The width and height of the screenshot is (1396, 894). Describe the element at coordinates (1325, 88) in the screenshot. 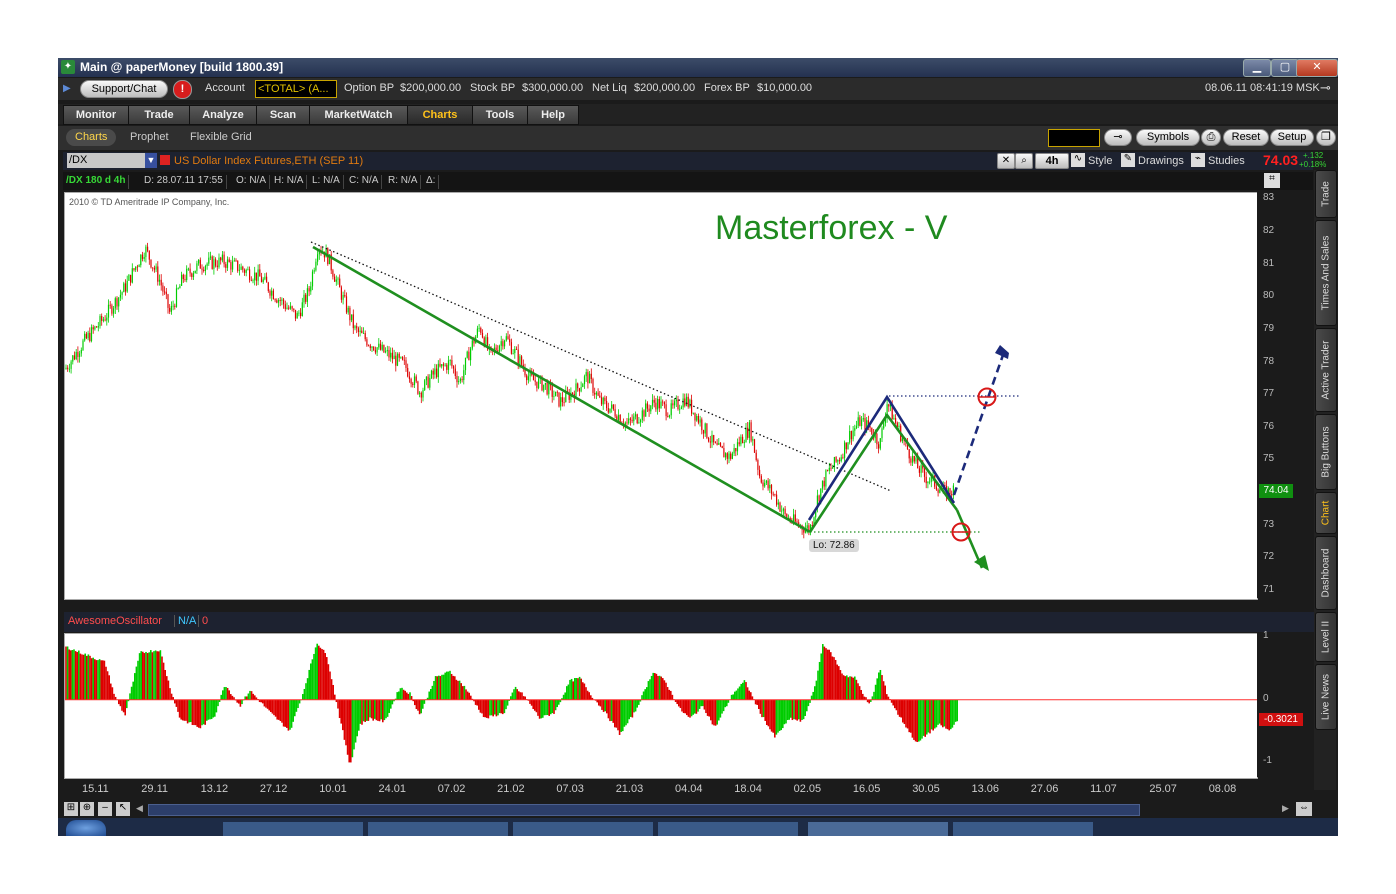

I see `expand-icon: ⊸` at that location.